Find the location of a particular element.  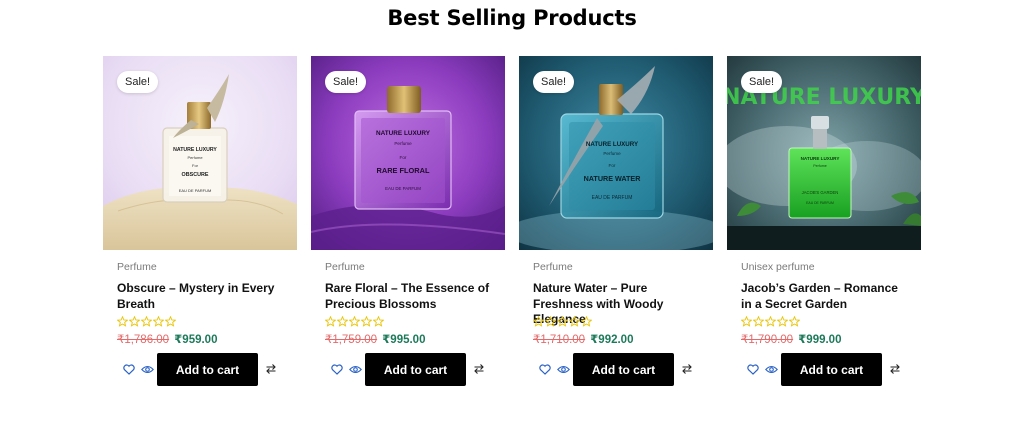

original-price: ₹1,759.00 is located at coordinates (351, 340).